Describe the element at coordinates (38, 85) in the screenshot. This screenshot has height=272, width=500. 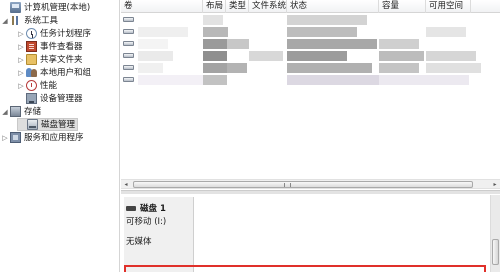
I see `tree-item-performance: ▷ 性能` at that location.